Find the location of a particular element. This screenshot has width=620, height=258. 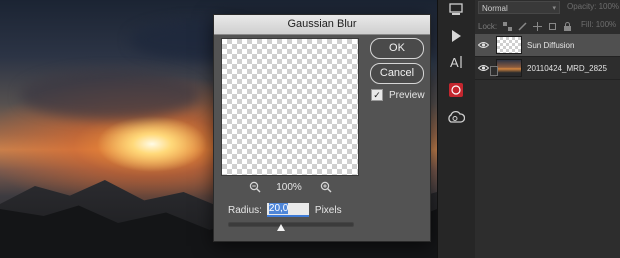

layer-row-sun-diffusion: Sun Diffusion is located at coordinates (547, 45).